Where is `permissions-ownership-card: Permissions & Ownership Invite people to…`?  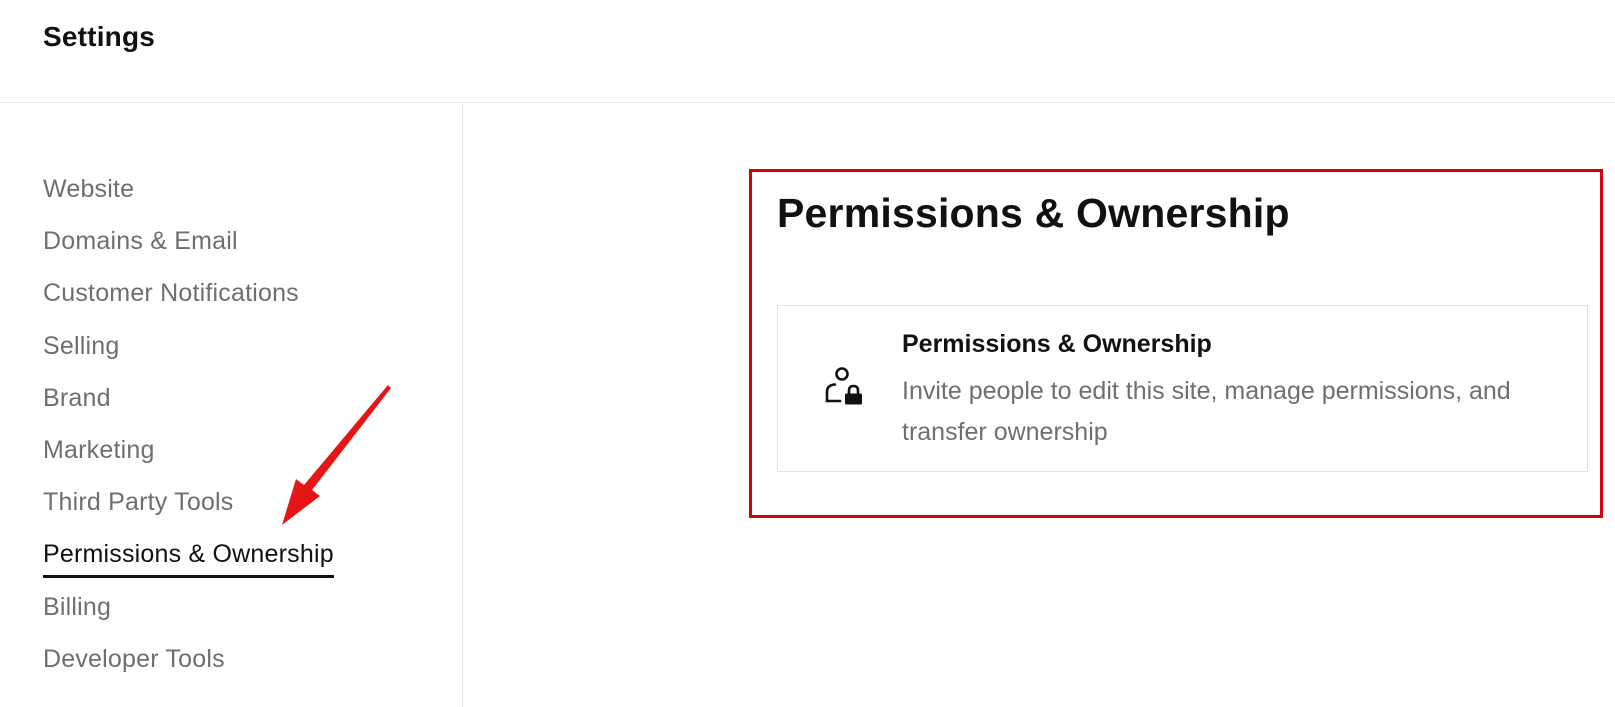
permissions-ownership-card: Permissions & Ownership Invite people to… is located at coordinates (1182, 388).